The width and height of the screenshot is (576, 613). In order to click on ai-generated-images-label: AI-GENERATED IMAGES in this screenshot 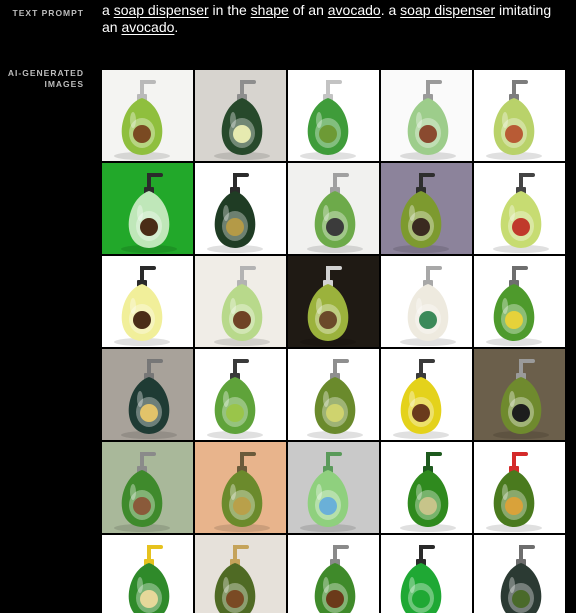, I will do `click(45, 78)`.